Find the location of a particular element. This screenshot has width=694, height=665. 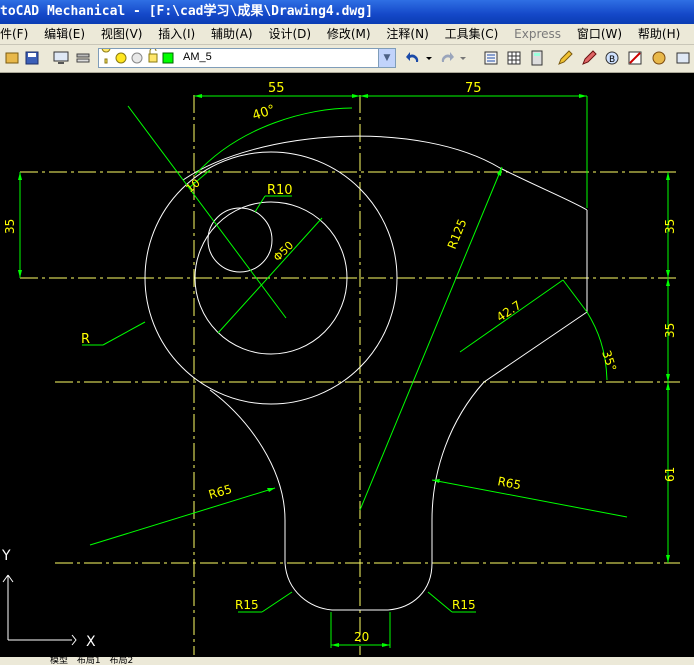

menu-design: 设计(D) is located at coordinates (289, 34).